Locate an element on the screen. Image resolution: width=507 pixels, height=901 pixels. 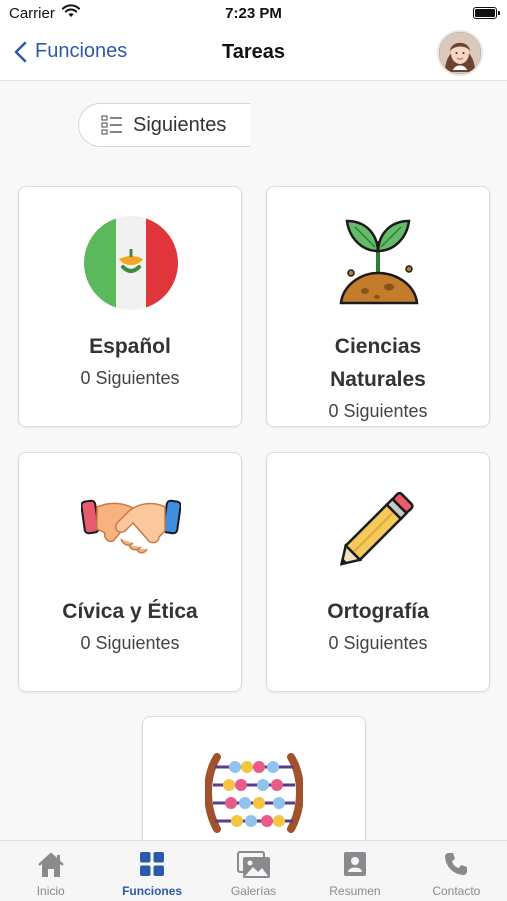
tab-funciones: Funciones is located at coordinates (151, 871).